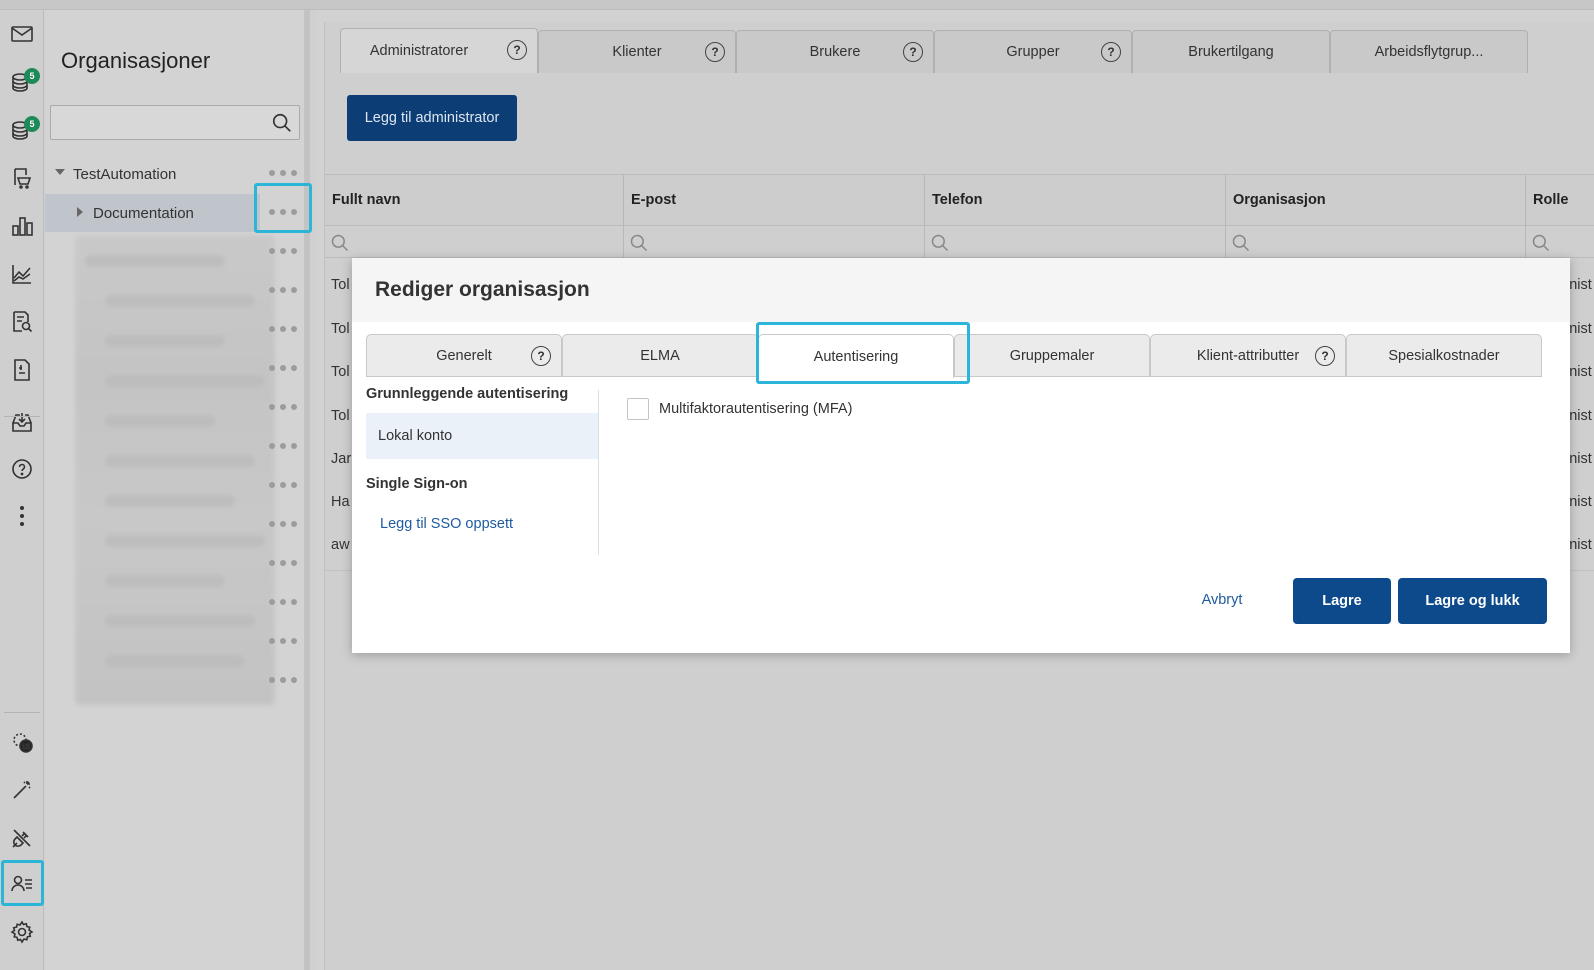  Describe the element at coordinates (638, 409) in the screenshot. I see `mfa-checkbox` at that location.